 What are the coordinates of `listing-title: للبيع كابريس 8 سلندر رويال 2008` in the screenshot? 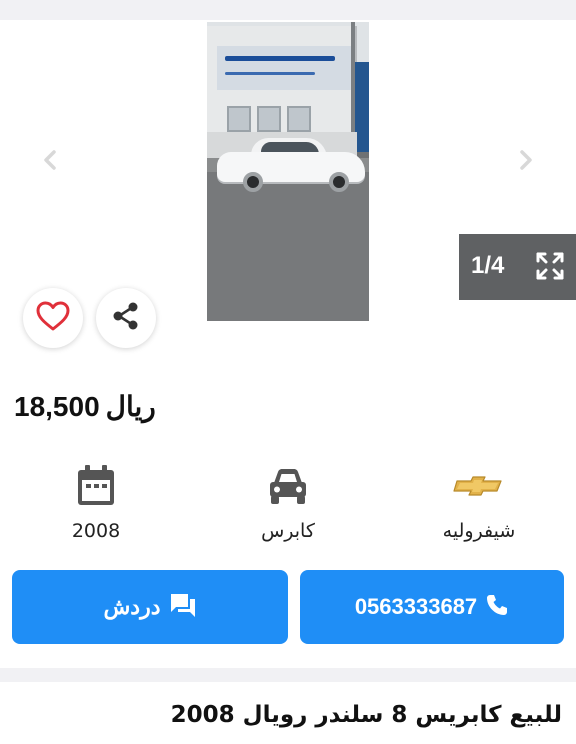 It's located at (366, 715).